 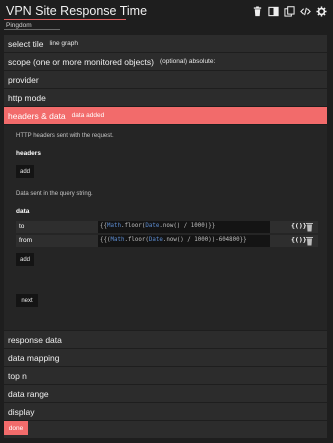 What do you see at coordinates (188, 61) in the screenshot?
I see `section-note: (optional) absolute:` at bounding box center [188, 61].